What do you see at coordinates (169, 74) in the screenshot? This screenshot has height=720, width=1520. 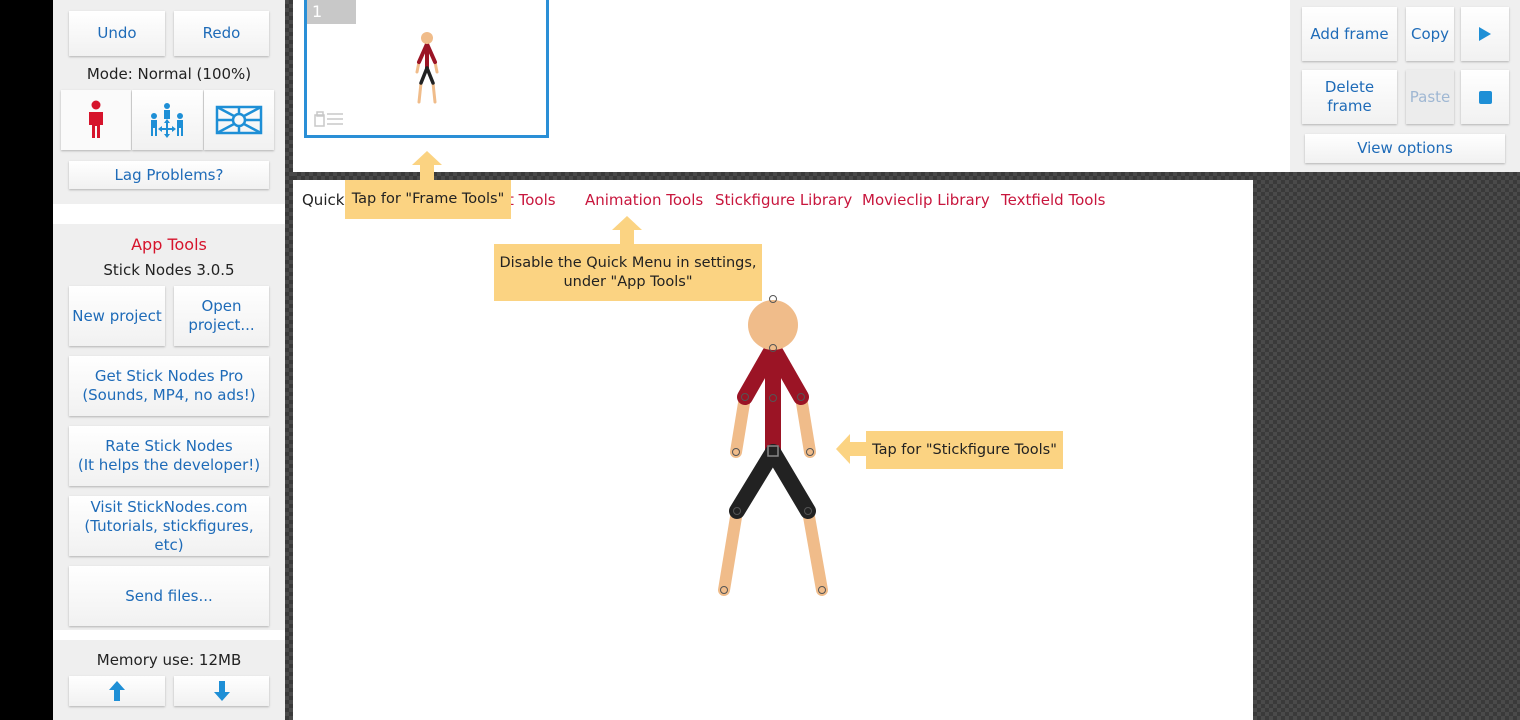 I see `mode-label: Mode: Normal (100%)` at bounding box center [169, 74].